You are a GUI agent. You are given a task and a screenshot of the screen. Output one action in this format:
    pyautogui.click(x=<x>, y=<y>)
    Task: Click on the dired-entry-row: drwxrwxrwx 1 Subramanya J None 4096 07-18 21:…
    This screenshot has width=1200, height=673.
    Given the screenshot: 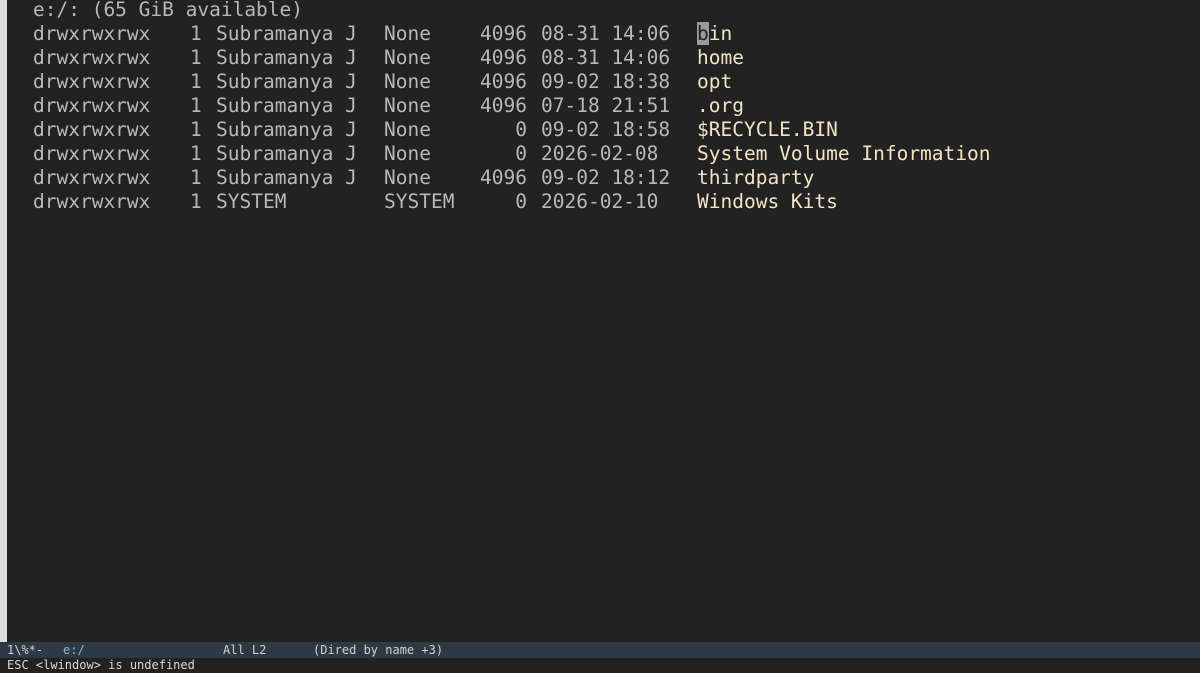 What is the action you would take?
    pyautogui.click(x=602, y=106)
    